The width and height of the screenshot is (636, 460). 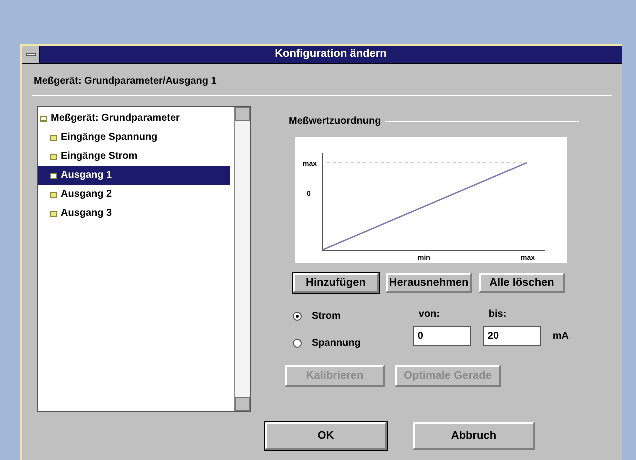 What do you see at coordinates (327, 343) in the screenshot?
I see `radio-option: Spannung` at bounding box center [327, 343].